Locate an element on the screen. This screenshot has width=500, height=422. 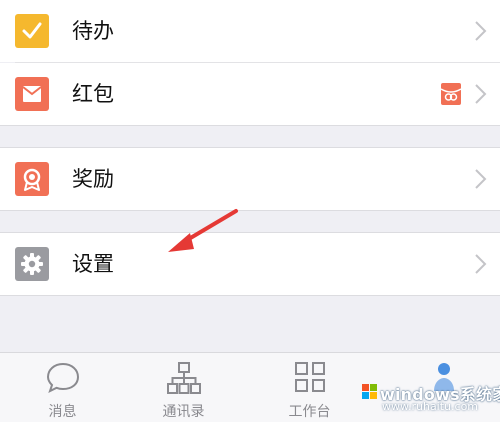
menu-item-todo: 待办 is located at coordinates (250, 31).